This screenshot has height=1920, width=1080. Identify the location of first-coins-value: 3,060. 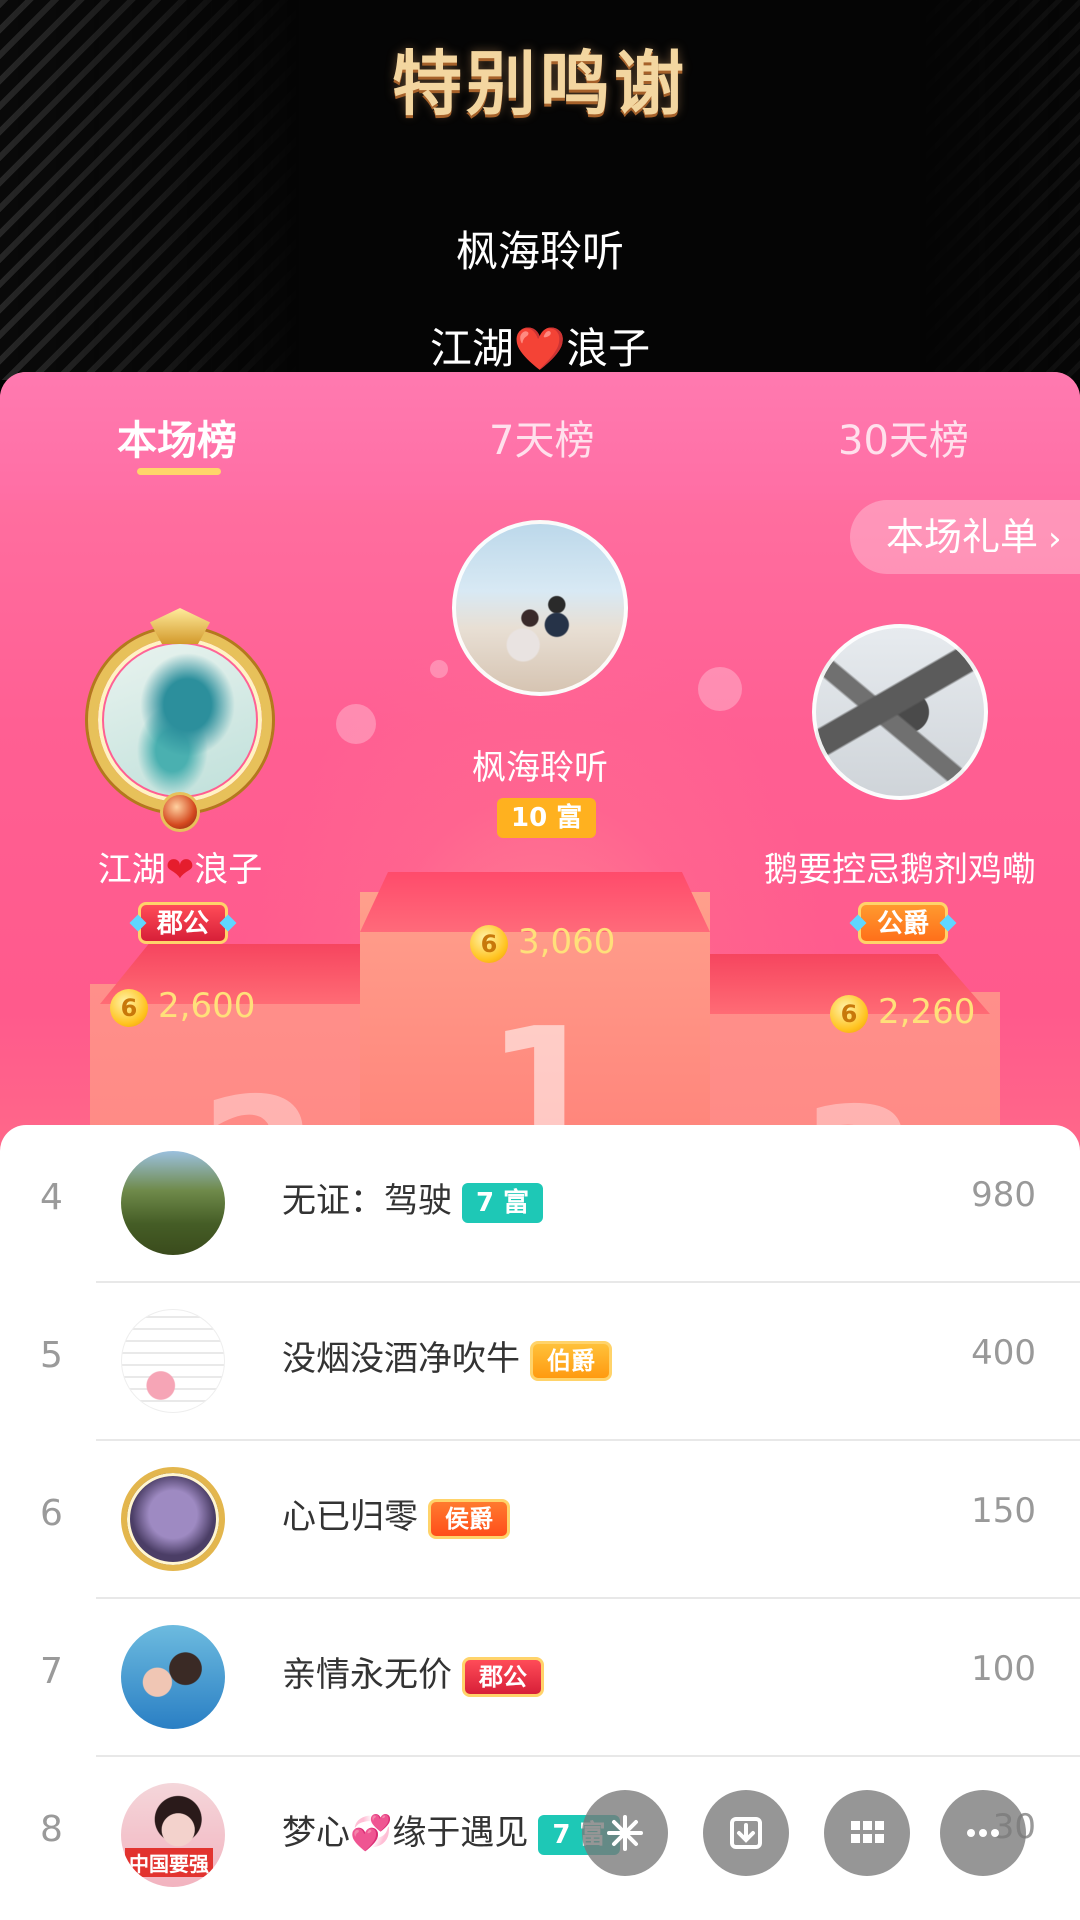
(567, 942).